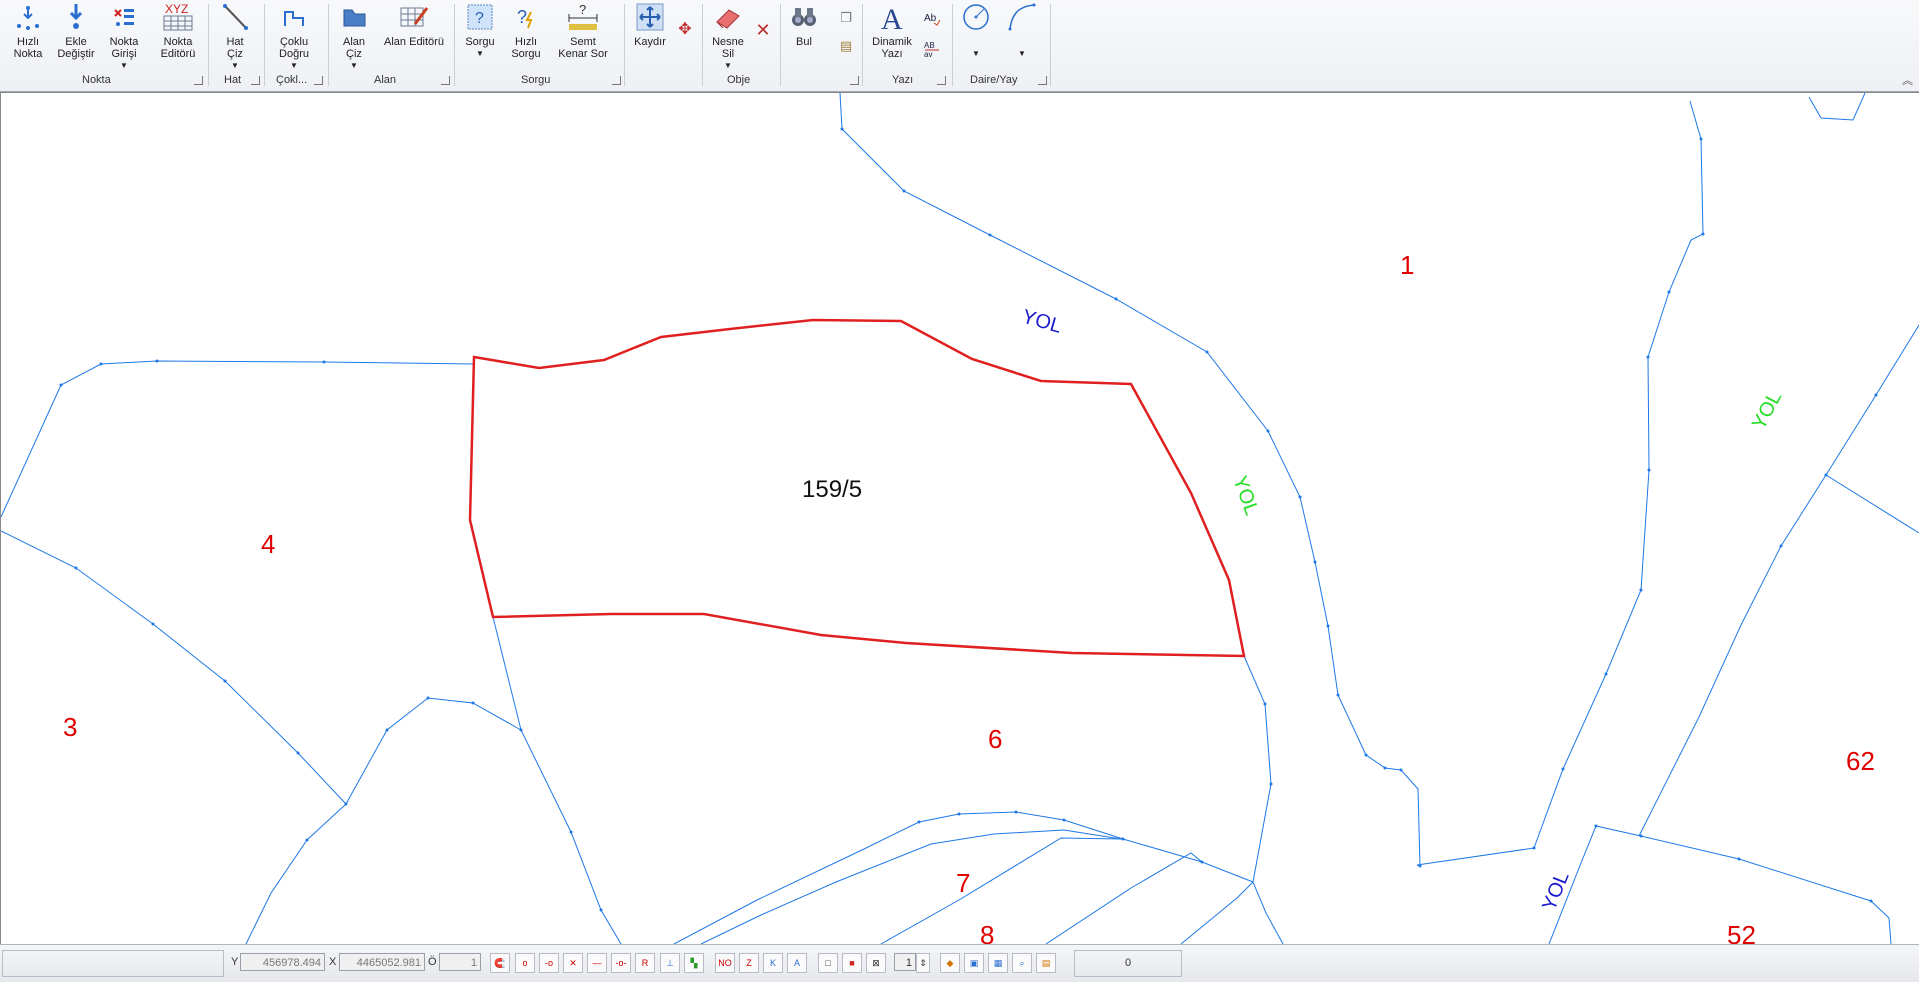 This screenshot has width=1919, height=982. Describe the element at coordinates (1128, 963) in the screenshot. I see `count-field: 0` at that location.